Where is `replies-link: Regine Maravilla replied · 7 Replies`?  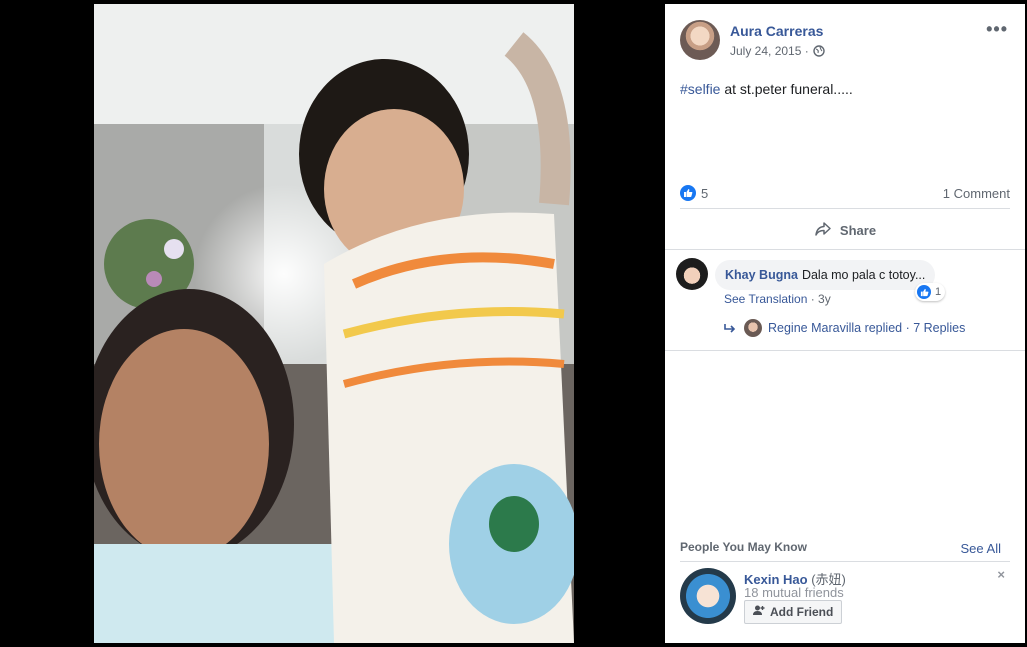
replies-link: Regine Maravilla replied · 7 Replies is located at coordinates (844, 328).